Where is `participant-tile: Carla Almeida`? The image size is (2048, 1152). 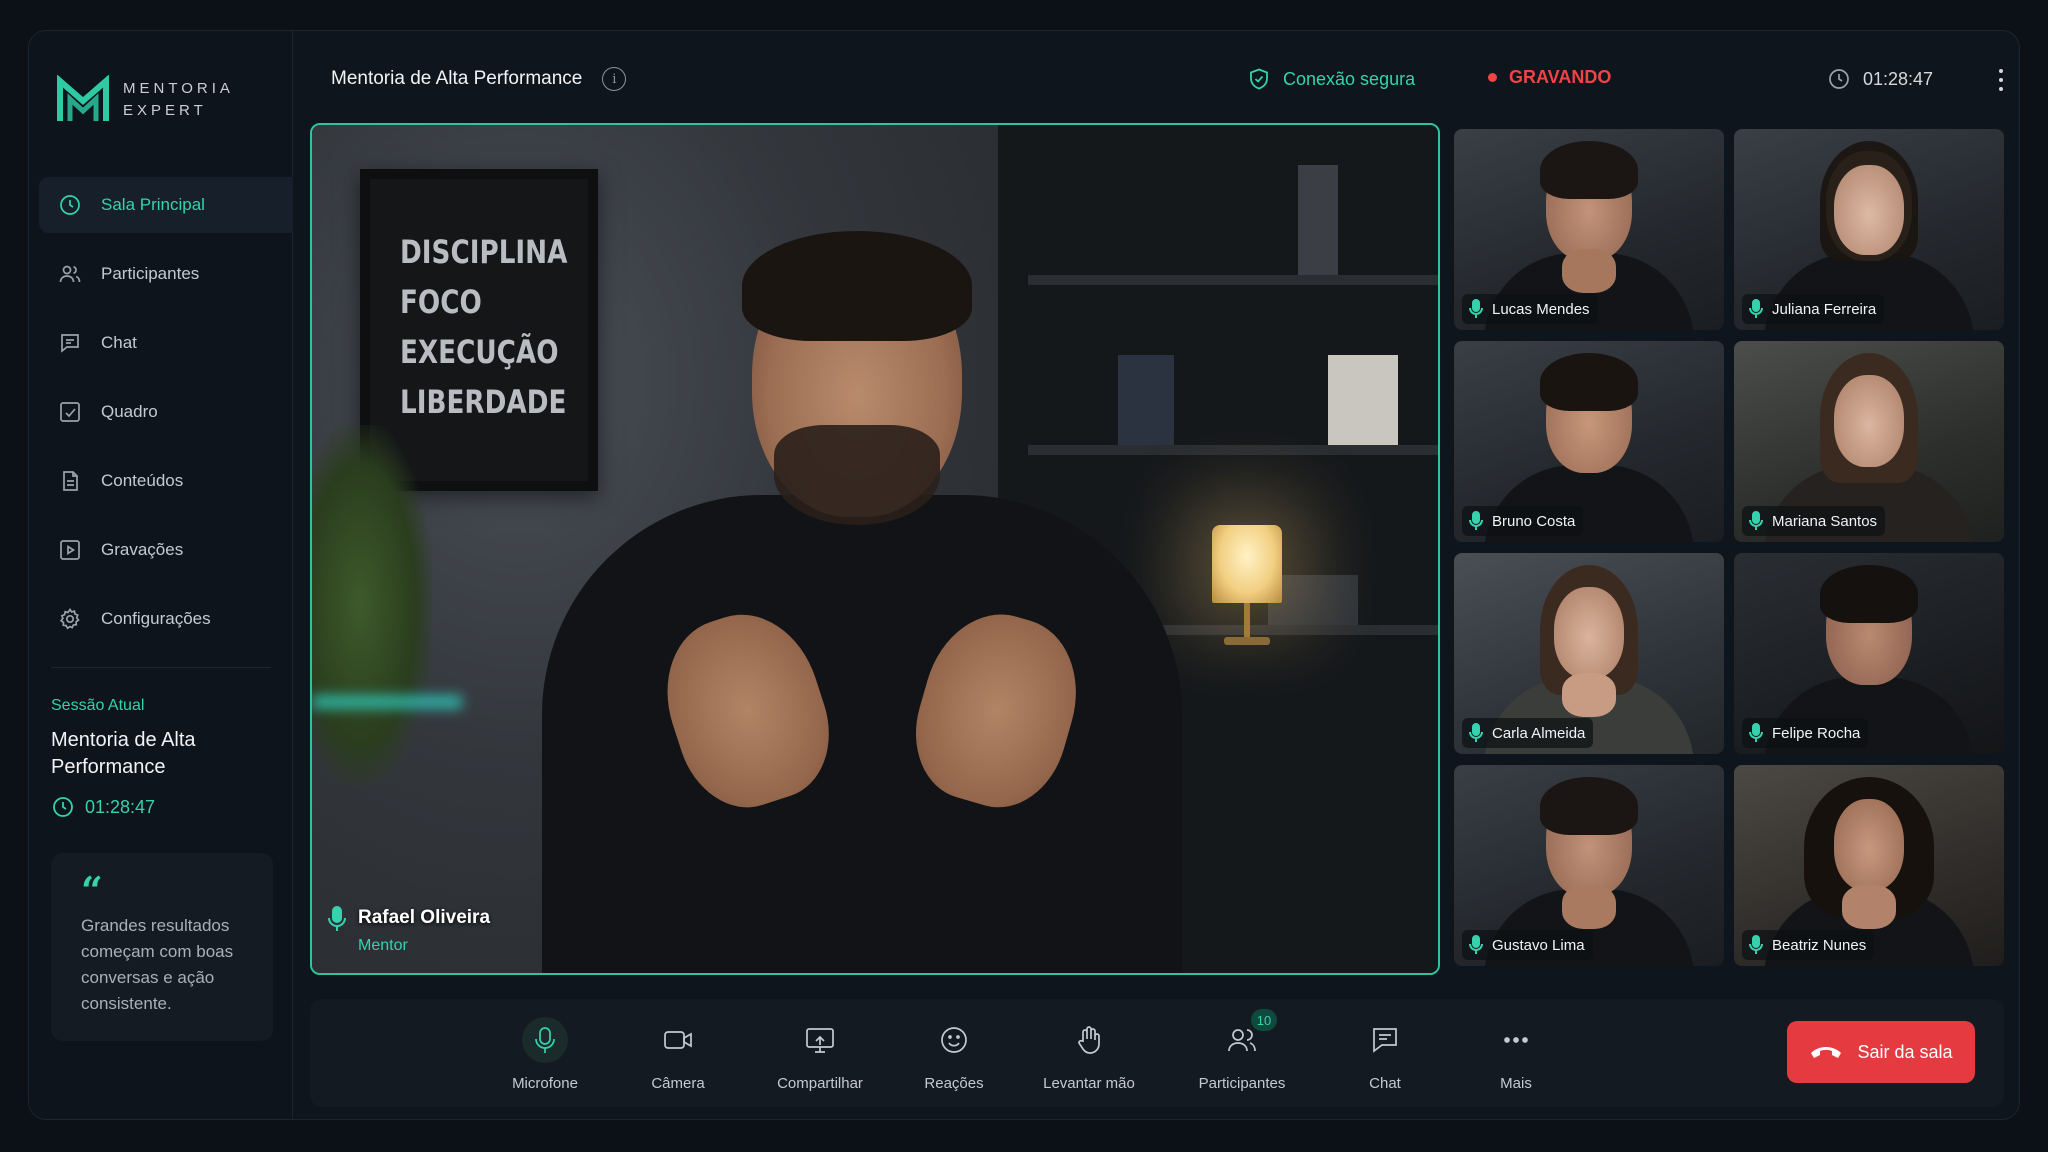 participant-tile: Carla Almeida is located at coordinates (1589, 653).